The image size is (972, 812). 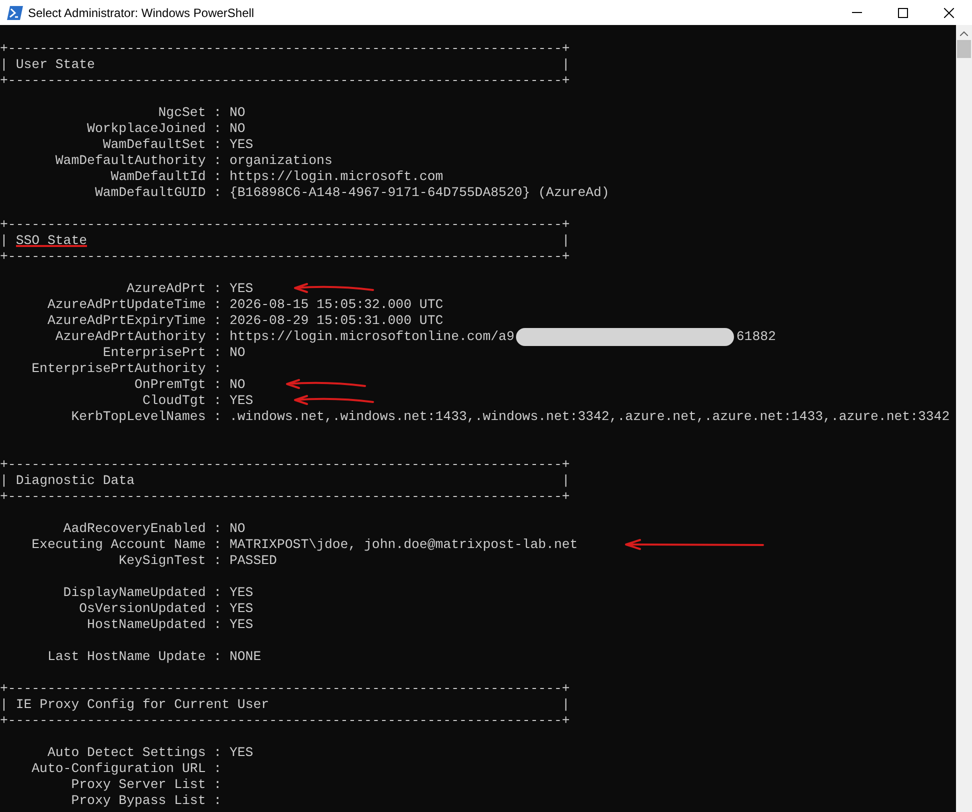 What do you see at coordinates (336, 321) in the screenshot?
I see `property-value: 2026-08-29 15:05:31.000 UTC` at bounding box center [336, 321].